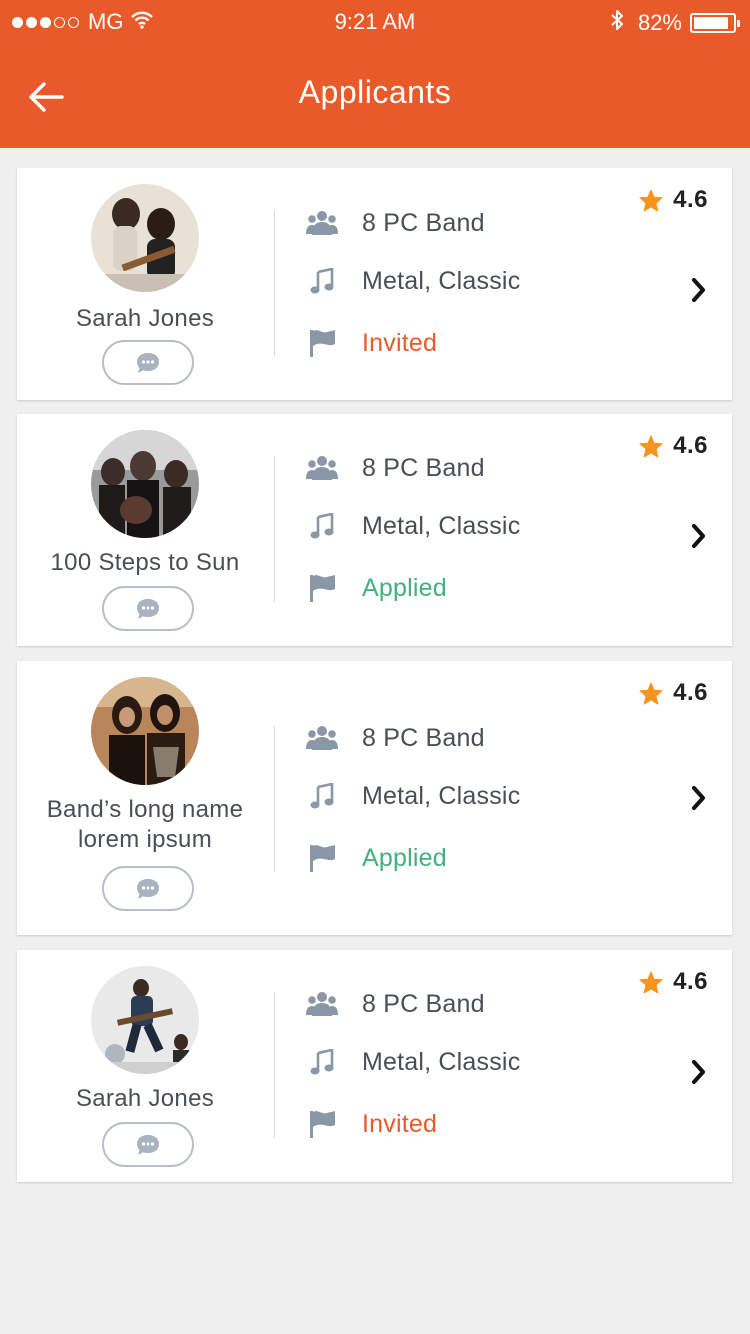 The height and width of the screenshot is (1334, 750). What do you see at coordinates (617, 23) in the screenshot?
I see `bluetooth-icon` at bounding box center [617, 23].